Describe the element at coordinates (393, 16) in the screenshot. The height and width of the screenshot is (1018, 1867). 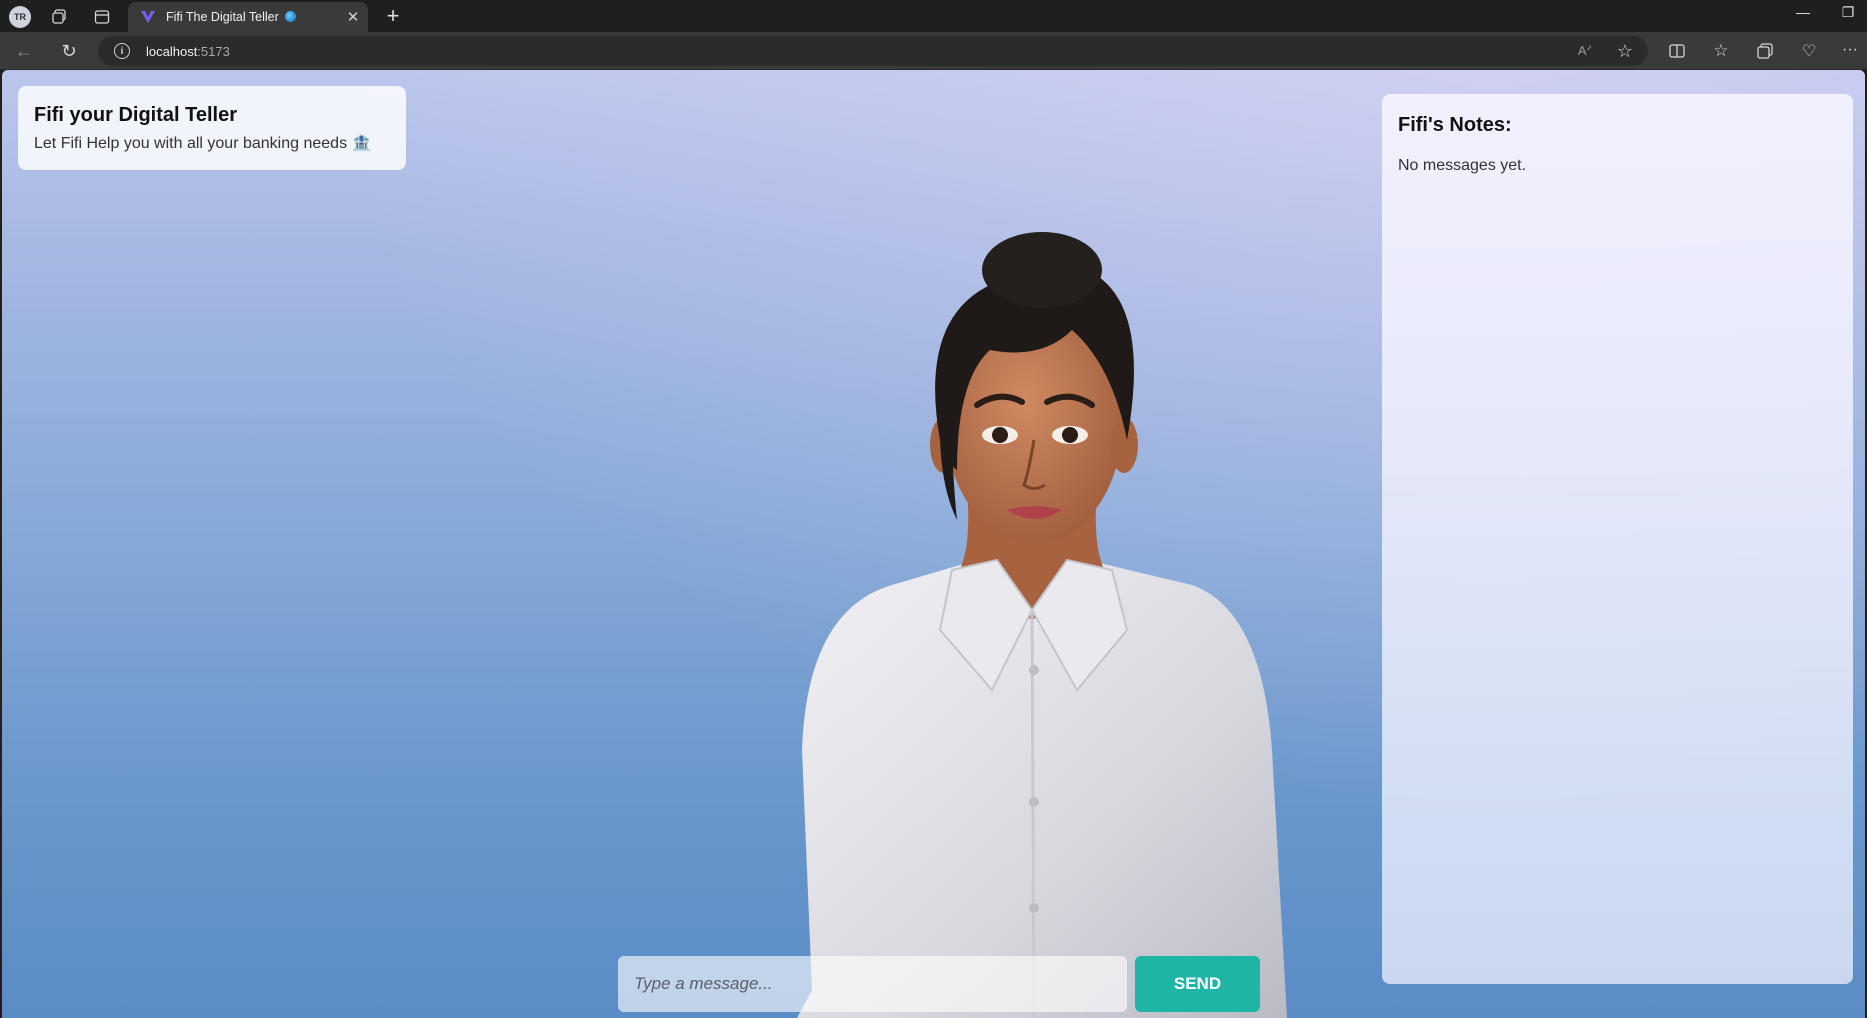
I see `new-tab-icon: +` at that location.